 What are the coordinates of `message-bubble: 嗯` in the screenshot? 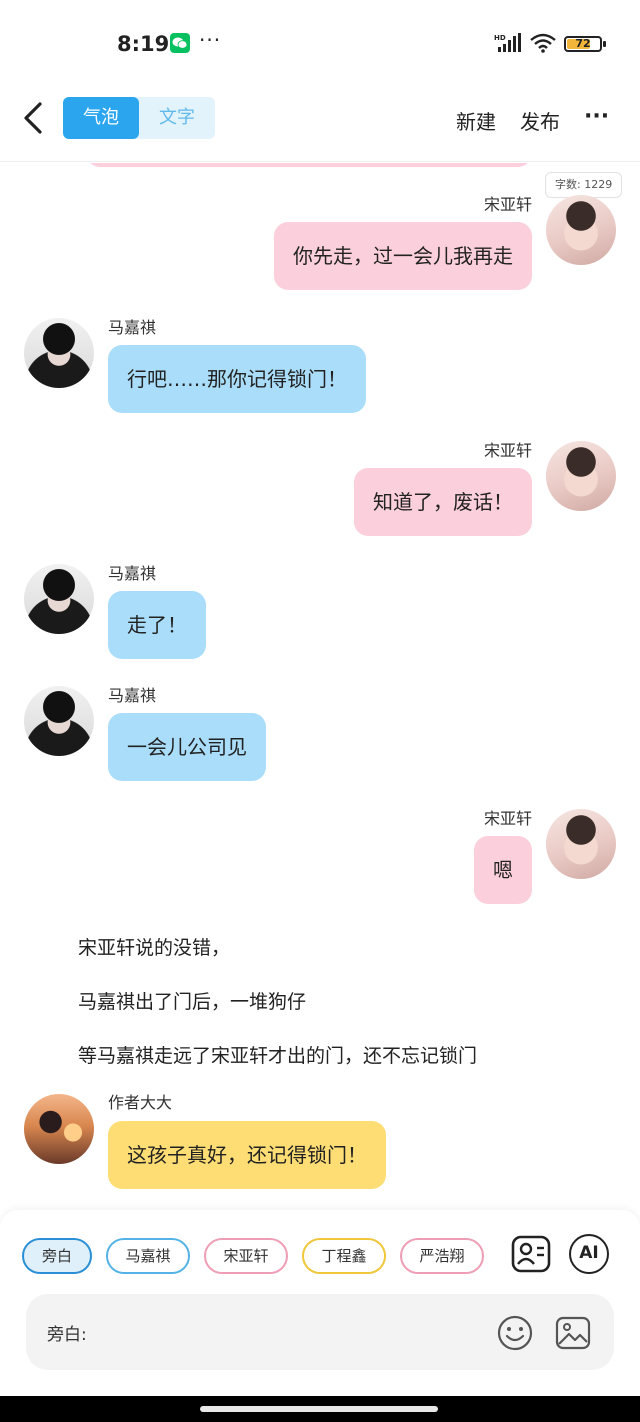 It's located at (503, 870).